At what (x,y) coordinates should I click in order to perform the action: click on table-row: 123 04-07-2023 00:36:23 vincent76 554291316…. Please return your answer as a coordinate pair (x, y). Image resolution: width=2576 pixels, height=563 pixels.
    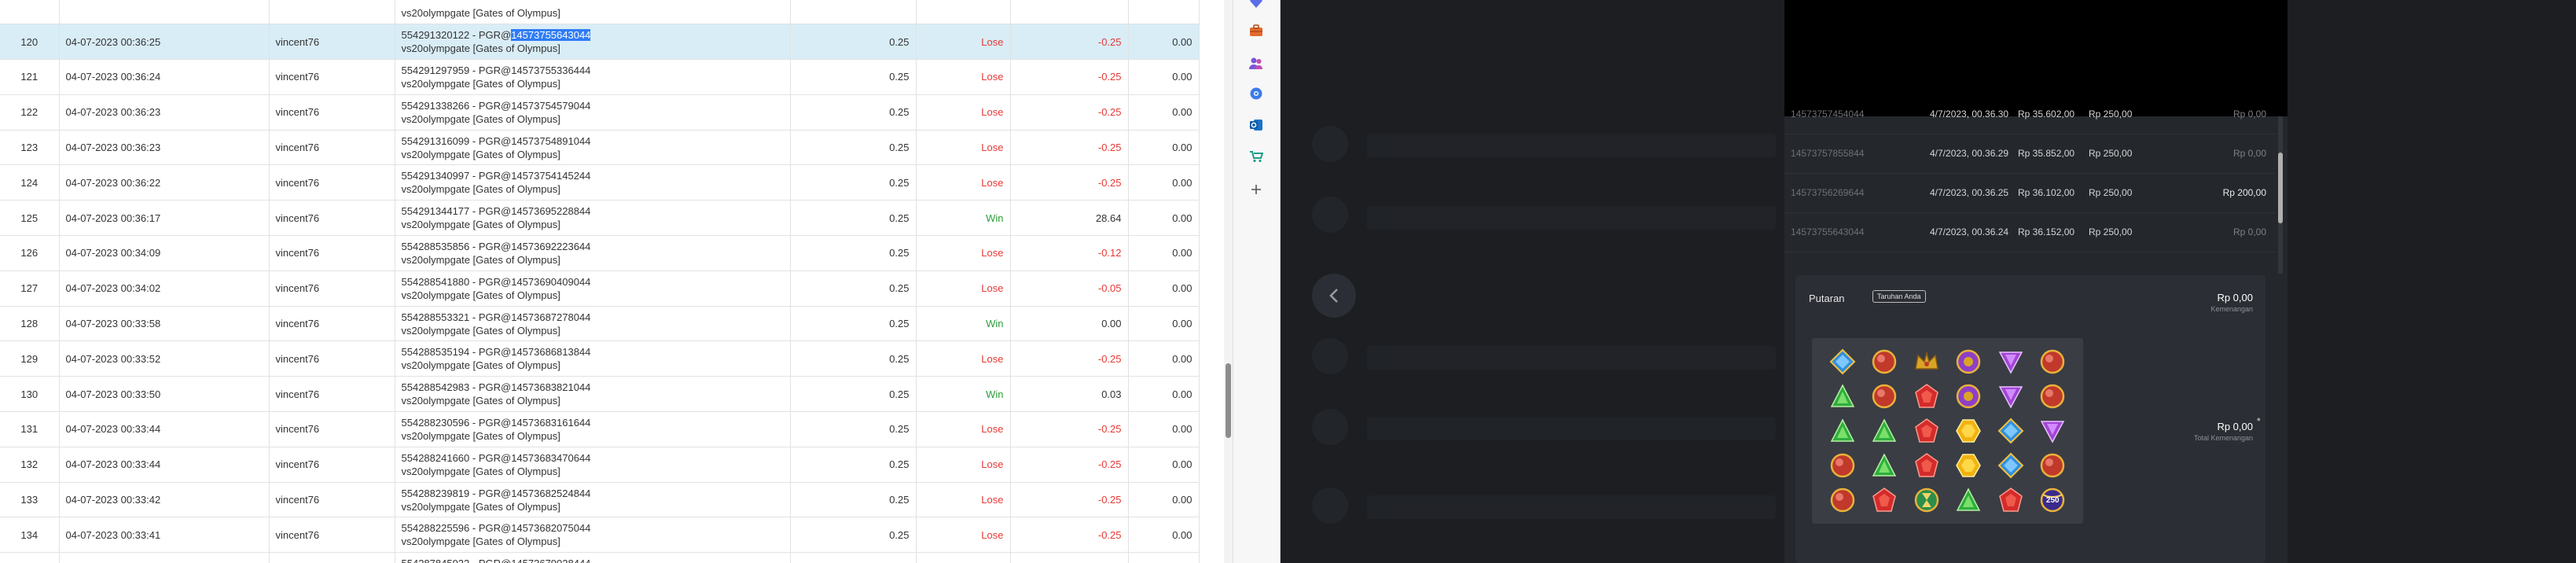
    Looking at the image, I should click on (600, 148).